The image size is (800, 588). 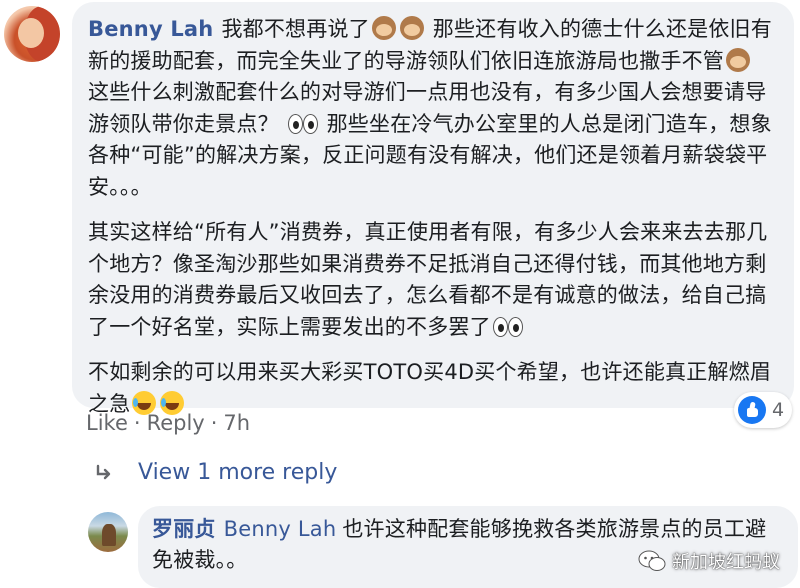 What do you see at coordinates (184, 529) in the screenshot?
I see `reply-author: 罗丽贞` at bounding box center [184, 529].